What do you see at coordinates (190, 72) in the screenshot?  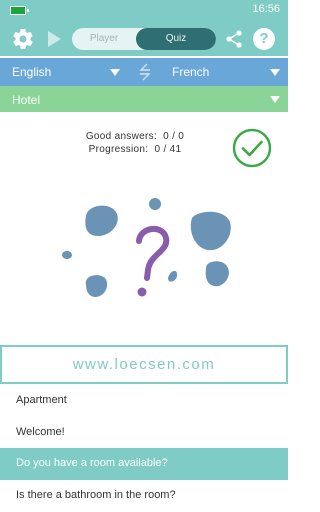 I see `target-language-select: French` at bounding box center [190, 72].